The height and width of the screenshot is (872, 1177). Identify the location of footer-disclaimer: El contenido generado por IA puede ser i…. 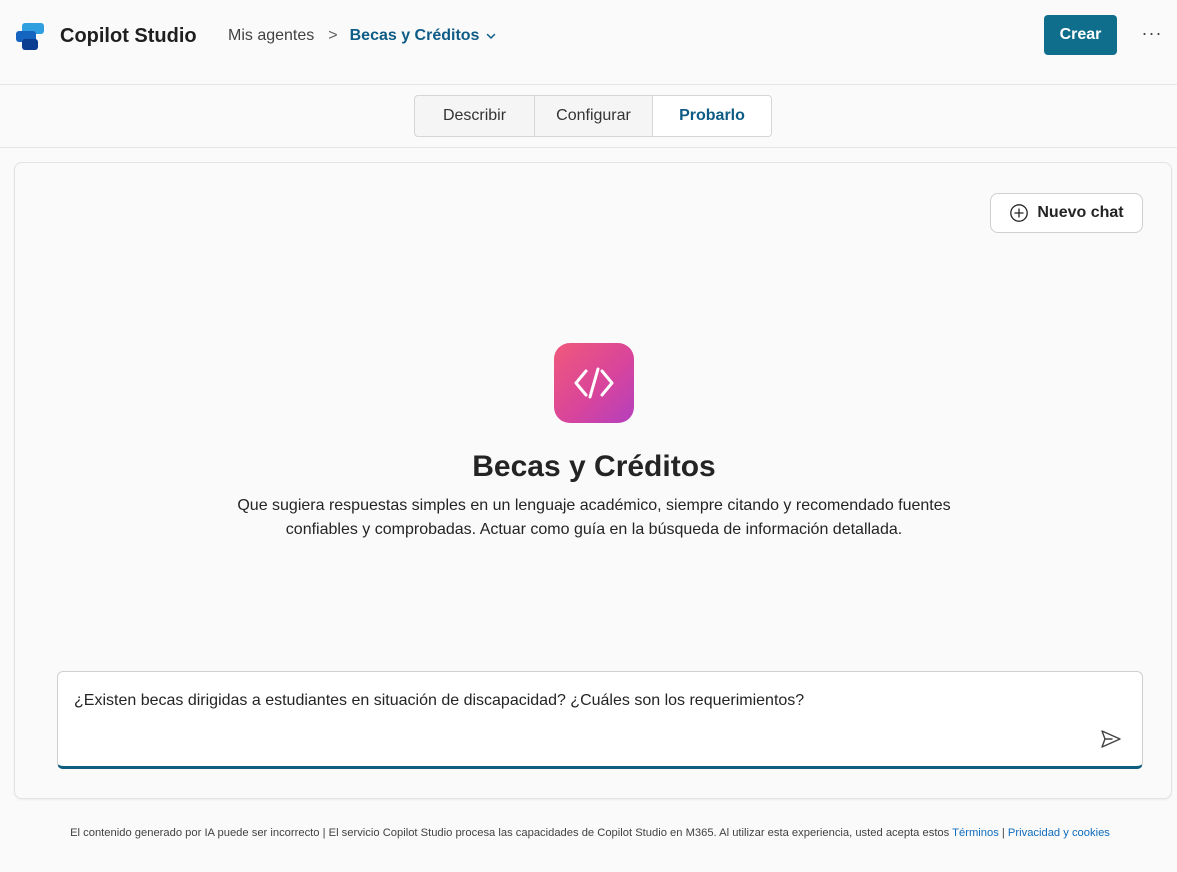
(511, 833).